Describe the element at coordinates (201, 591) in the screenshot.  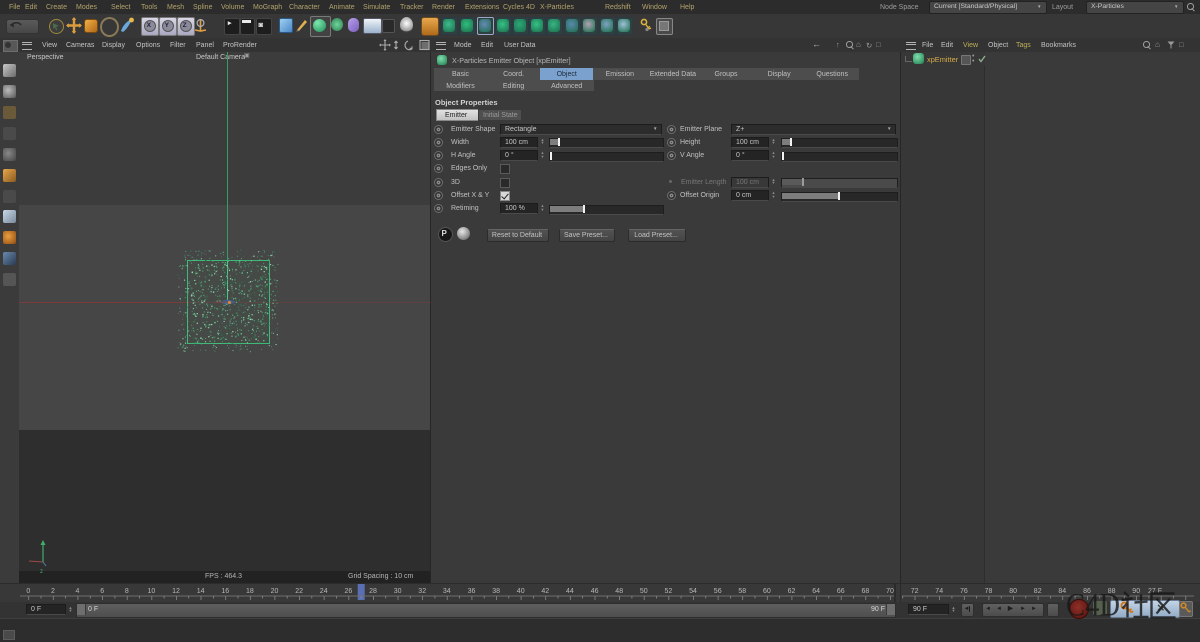
I see `svg-text: 14` at that location.